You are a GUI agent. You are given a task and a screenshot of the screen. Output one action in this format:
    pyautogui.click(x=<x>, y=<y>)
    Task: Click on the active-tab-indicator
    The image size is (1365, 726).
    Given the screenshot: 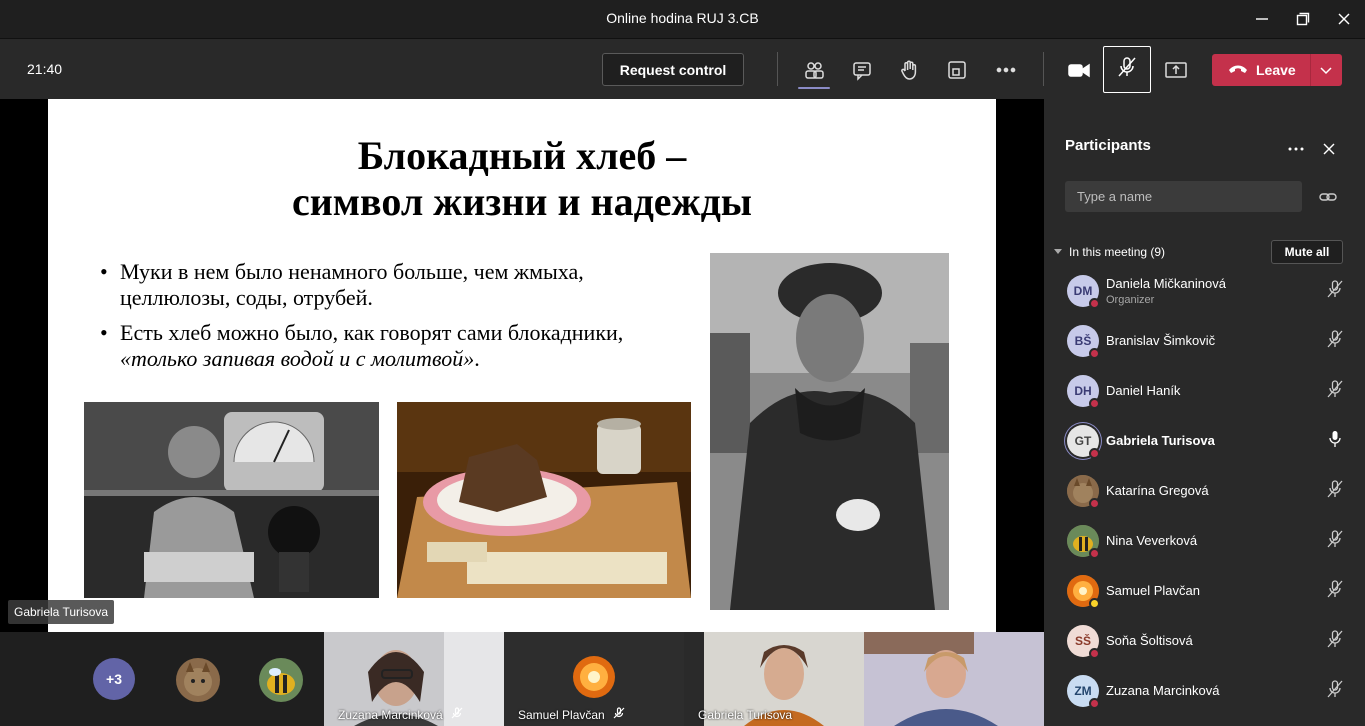 What is the action you would take?
    pyautogui.click(x=814, y=88)
    